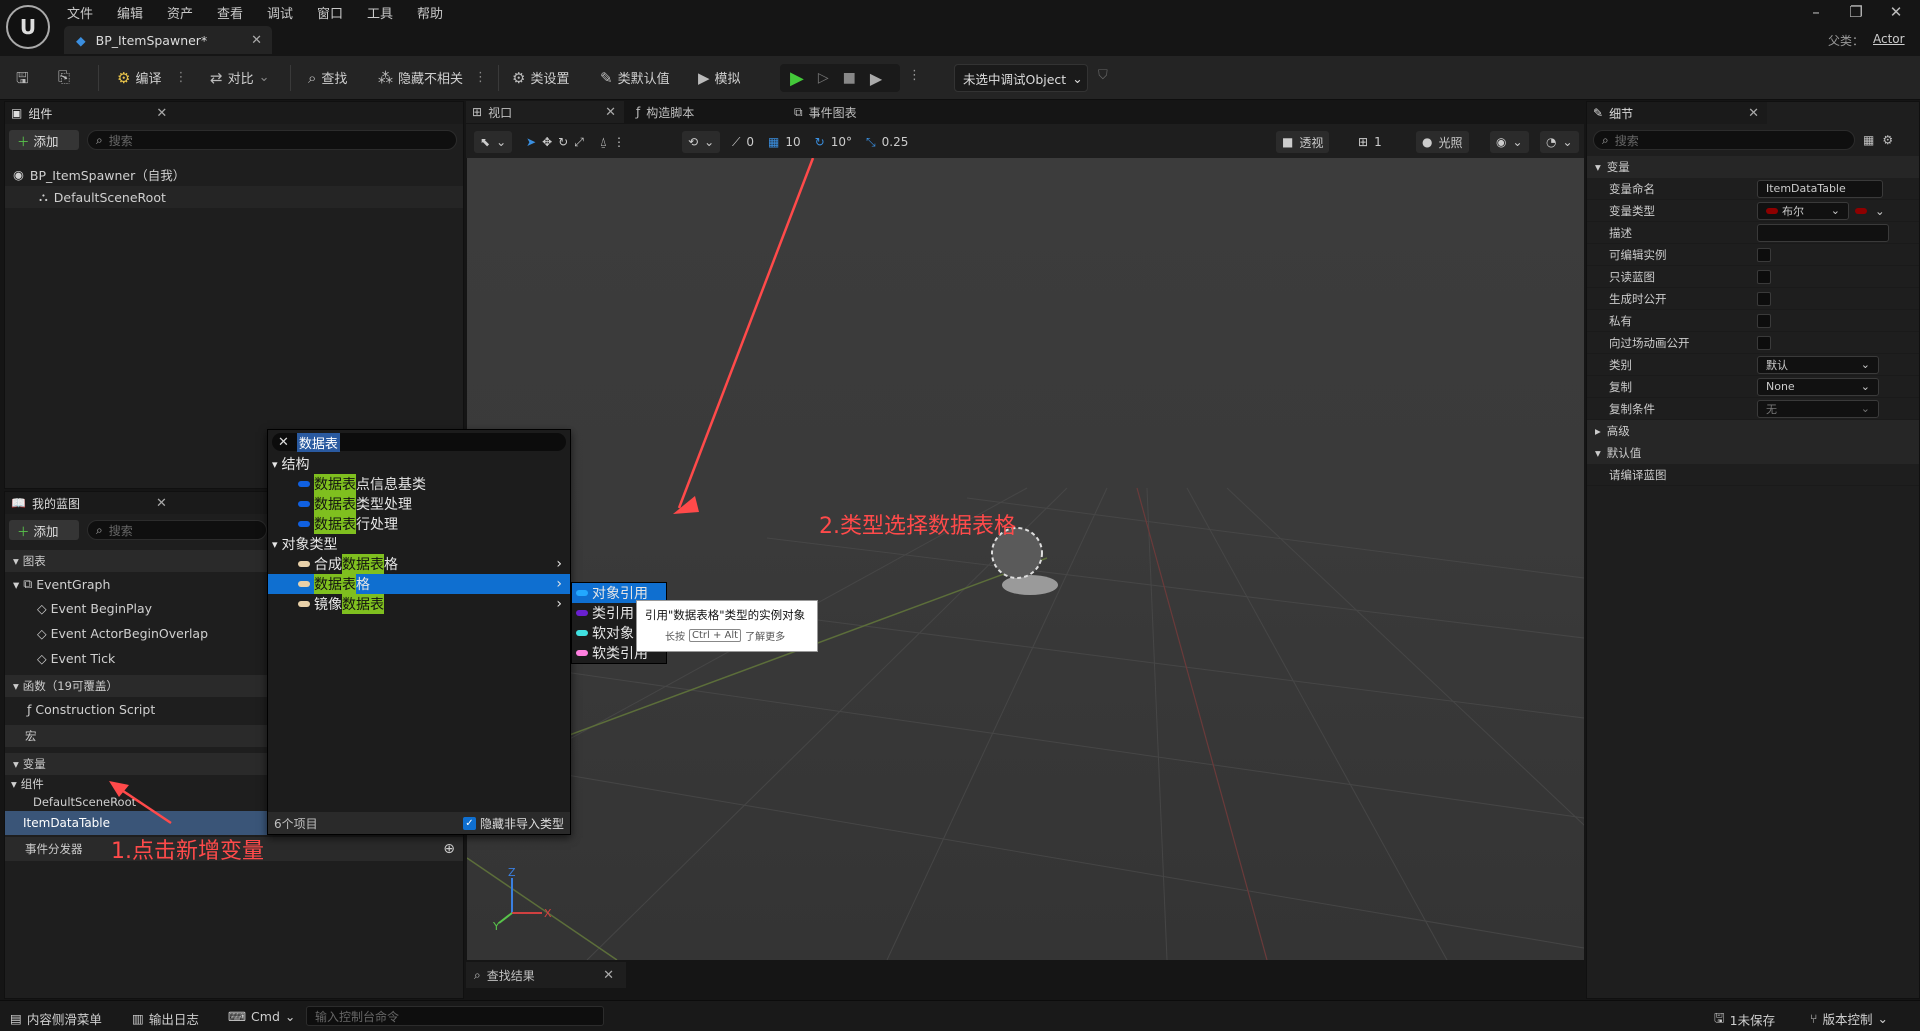 Image resolution: width=1920 pixels, height=1031 pixels. Describe the element at coordinates (22, 80) in the screenshot. I see `save-icon: 🖫` at that location.